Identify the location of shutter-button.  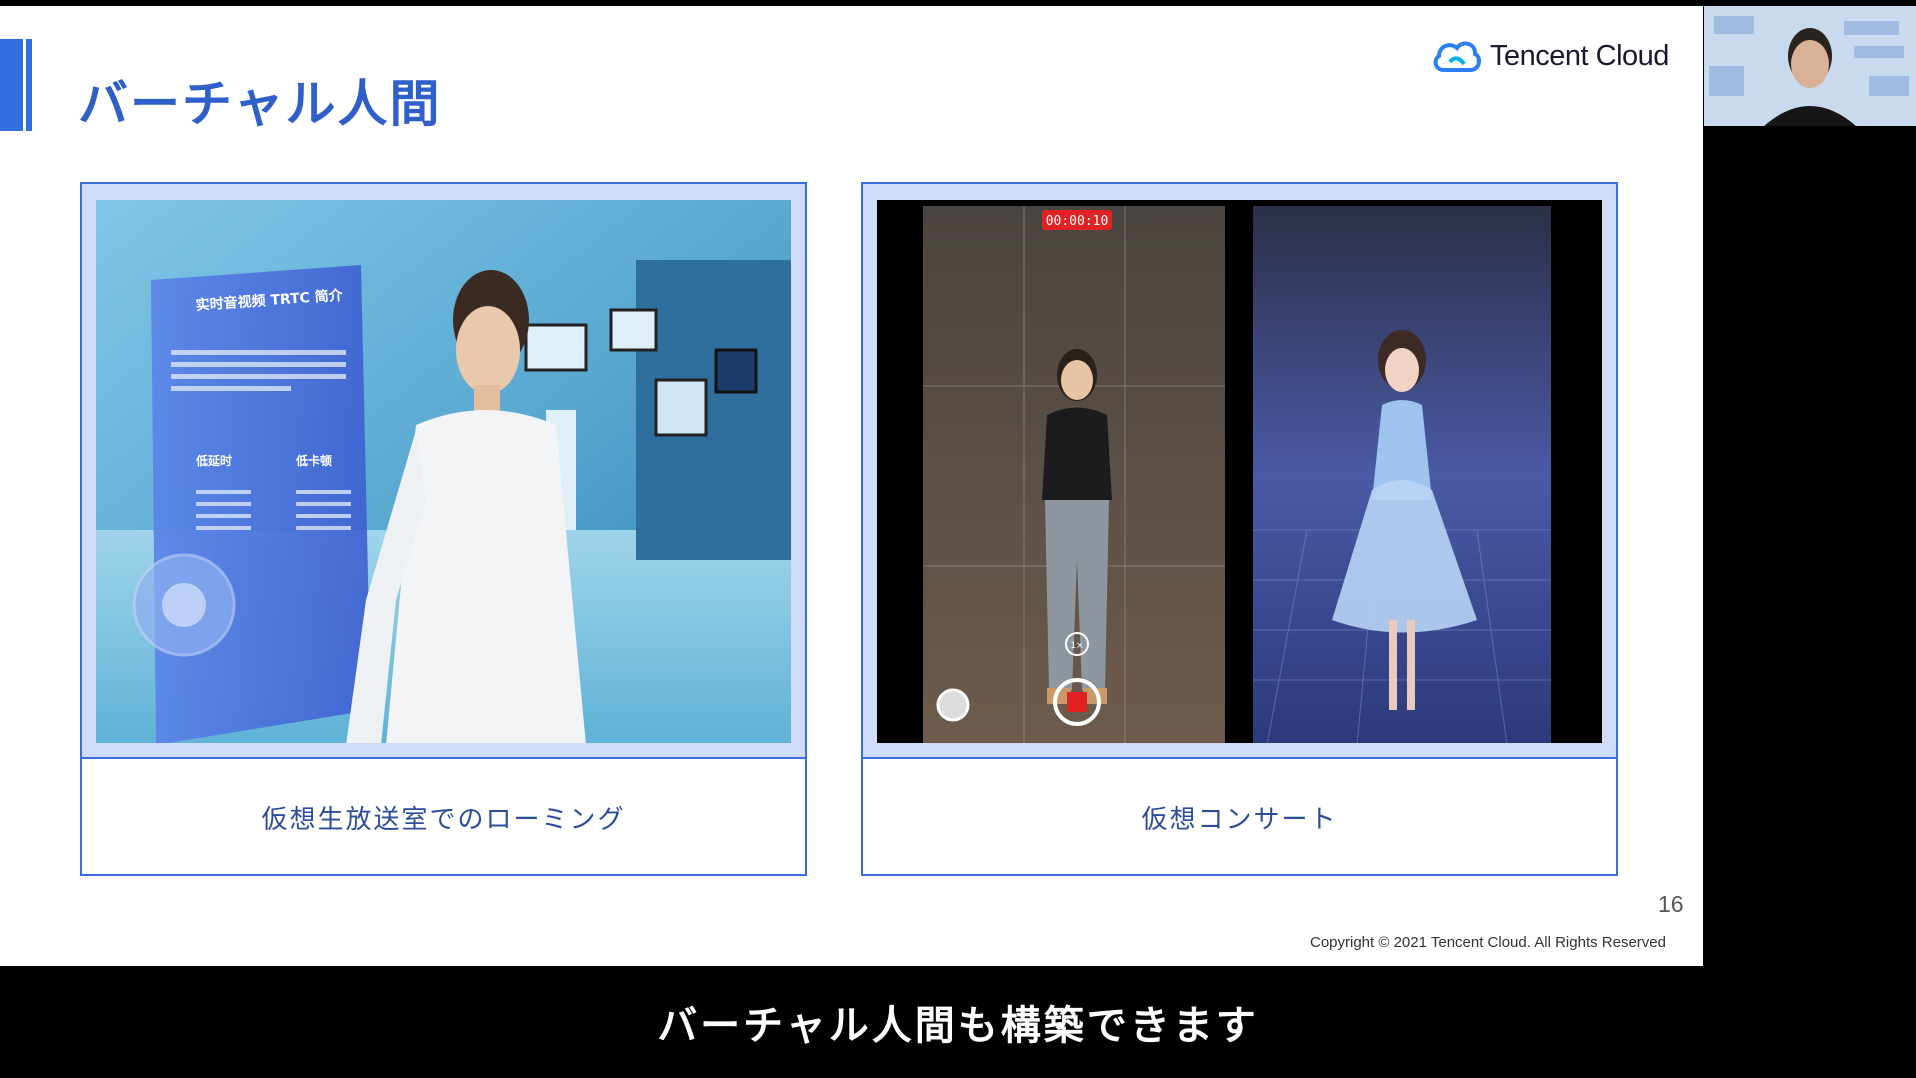
(953, 705).